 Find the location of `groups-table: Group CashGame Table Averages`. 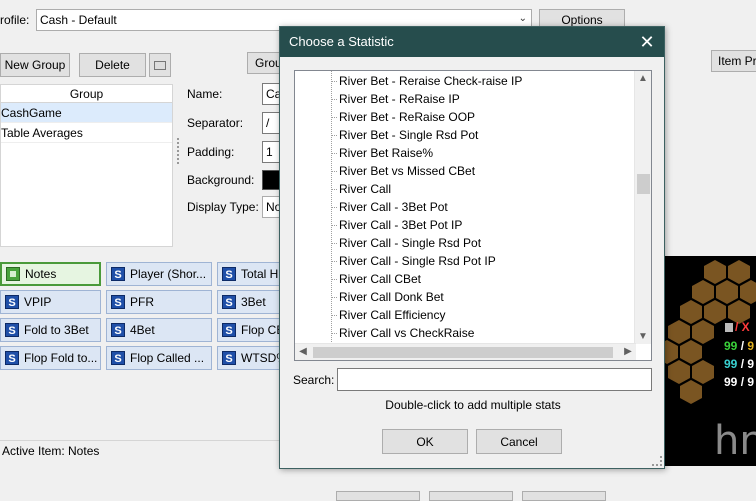

groups-table: Group CashGame Table Averages is located at coordinates (86, 165).